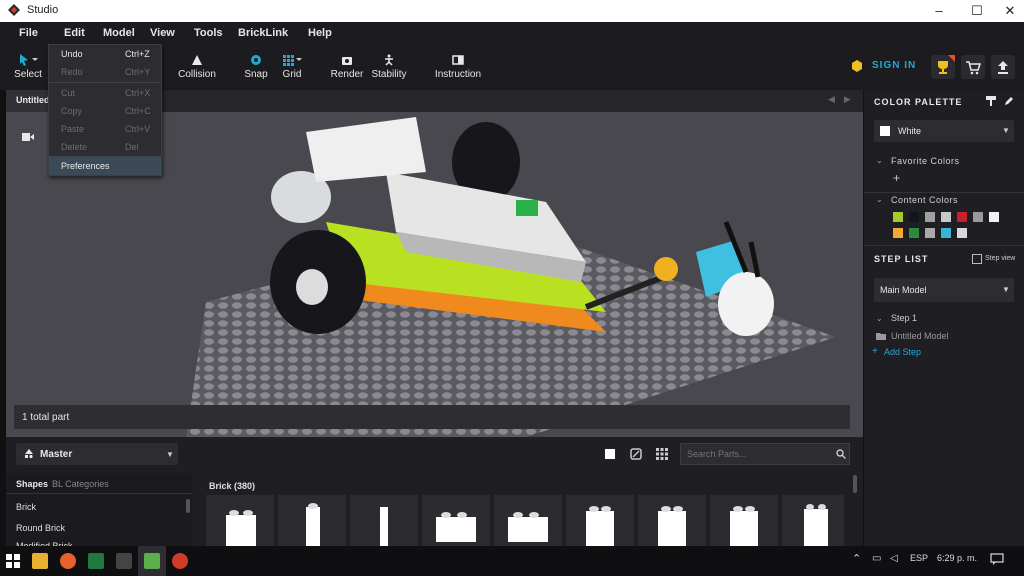 Image resolution: width=1024 pixels, height=576 pixels. What do you see at coordinates (1003, 67) in the screenshot?
I see `upload-button` at bounding box center [1003, 67].